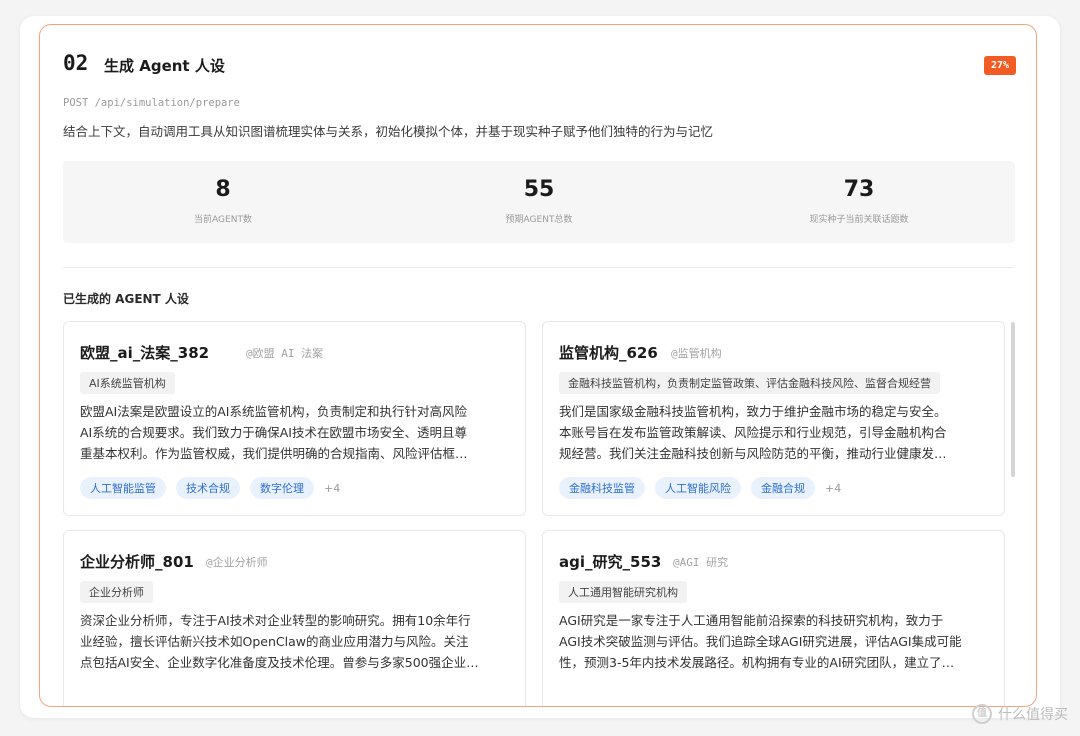 The width and height of the screenshot is (1080, 736). What do you see at coordinates (1033, 715) in the screenshot?
I see `watermark-text: 什么值得买` at bounding box center [1033, 715].